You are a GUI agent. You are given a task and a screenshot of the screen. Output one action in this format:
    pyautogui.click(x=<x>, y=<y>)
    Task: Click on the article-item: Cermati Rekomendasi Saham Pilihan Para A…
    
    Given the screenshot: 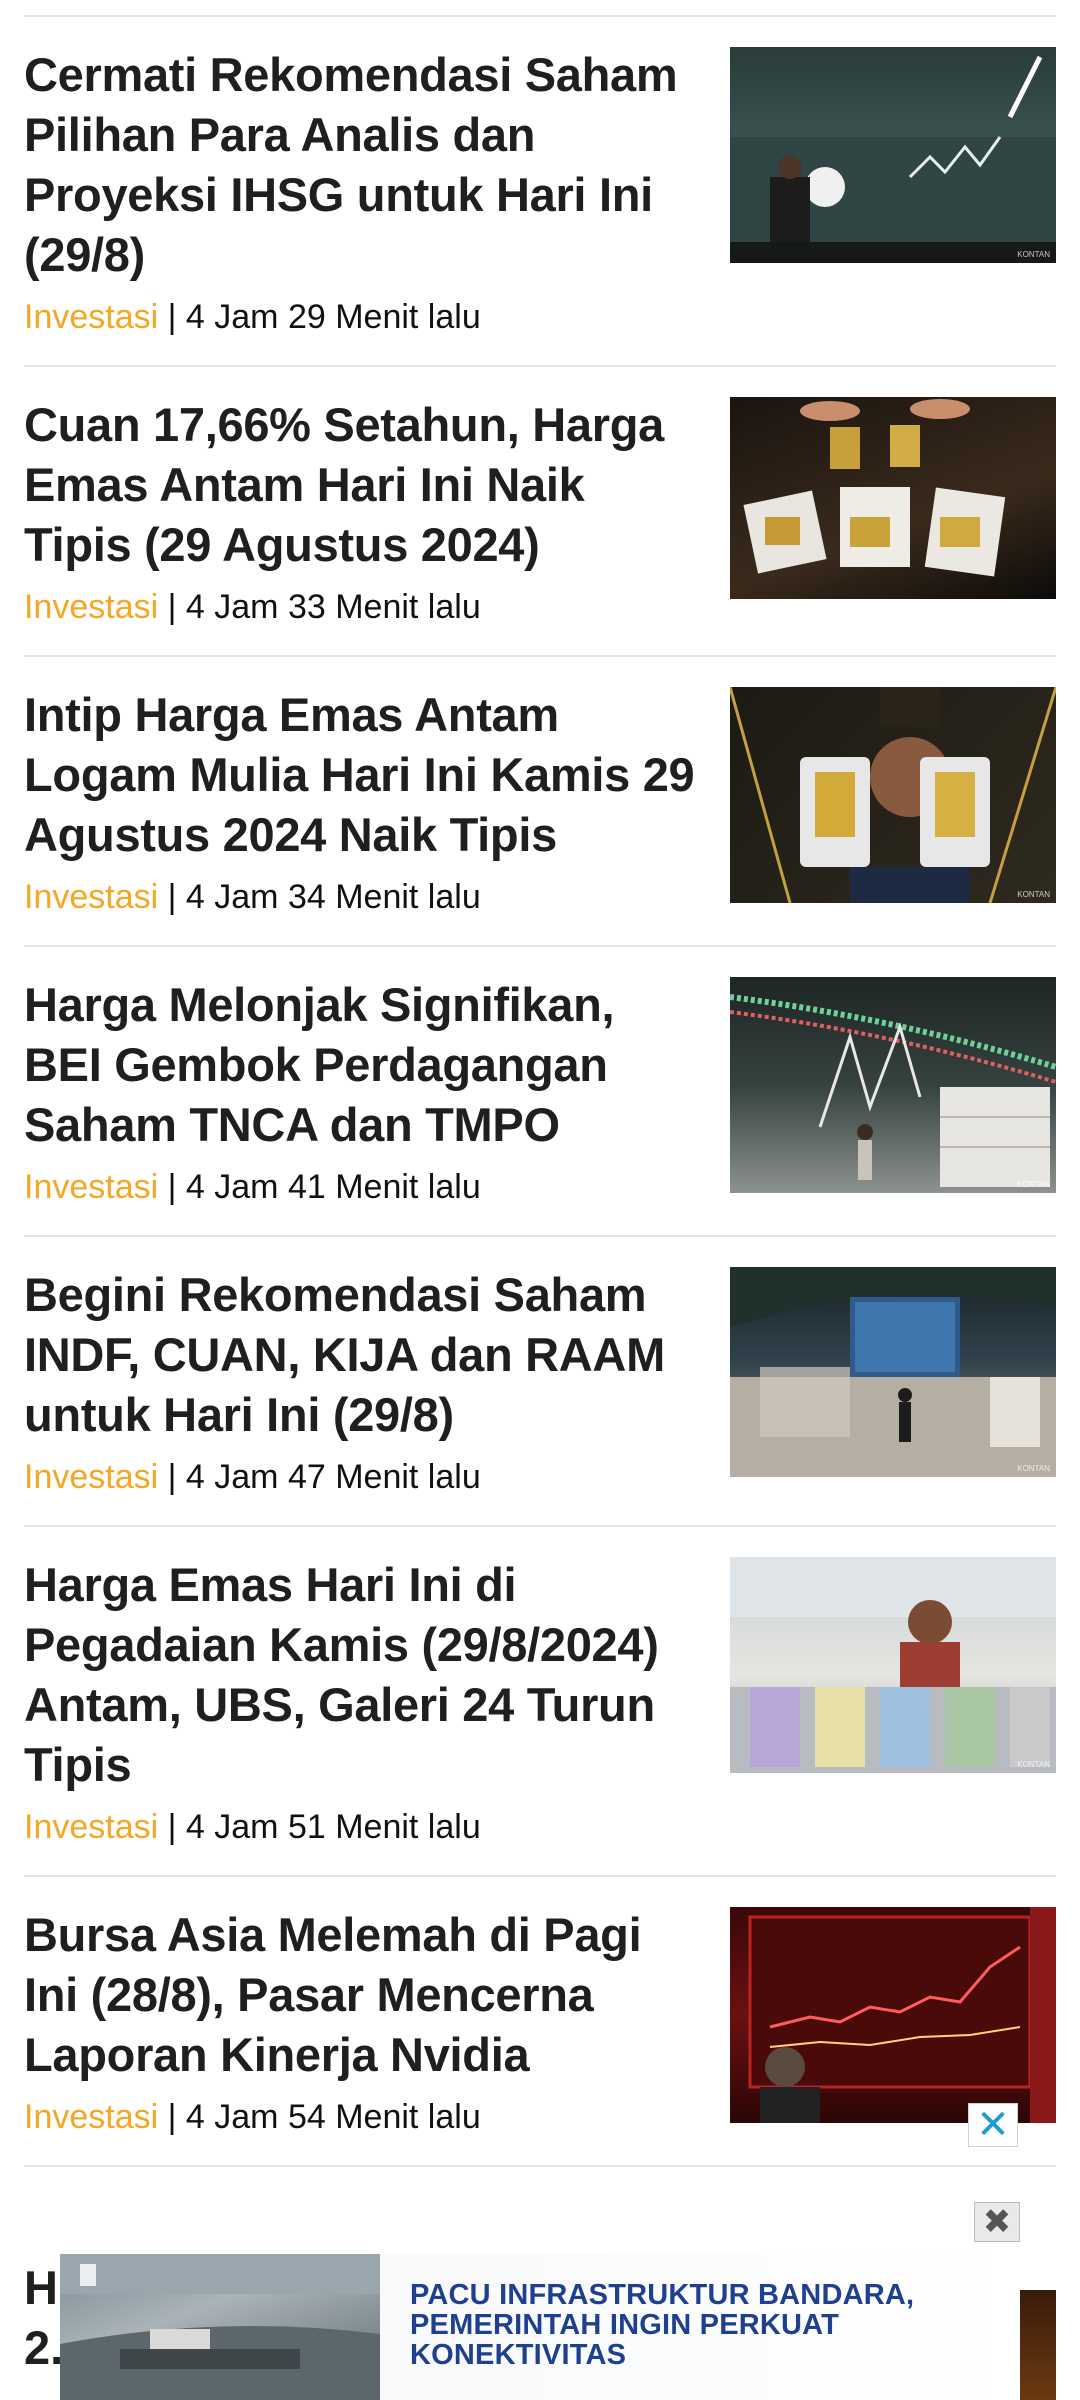 What is the action you would take?
    pyautogui.click(x=540, y=192)
    